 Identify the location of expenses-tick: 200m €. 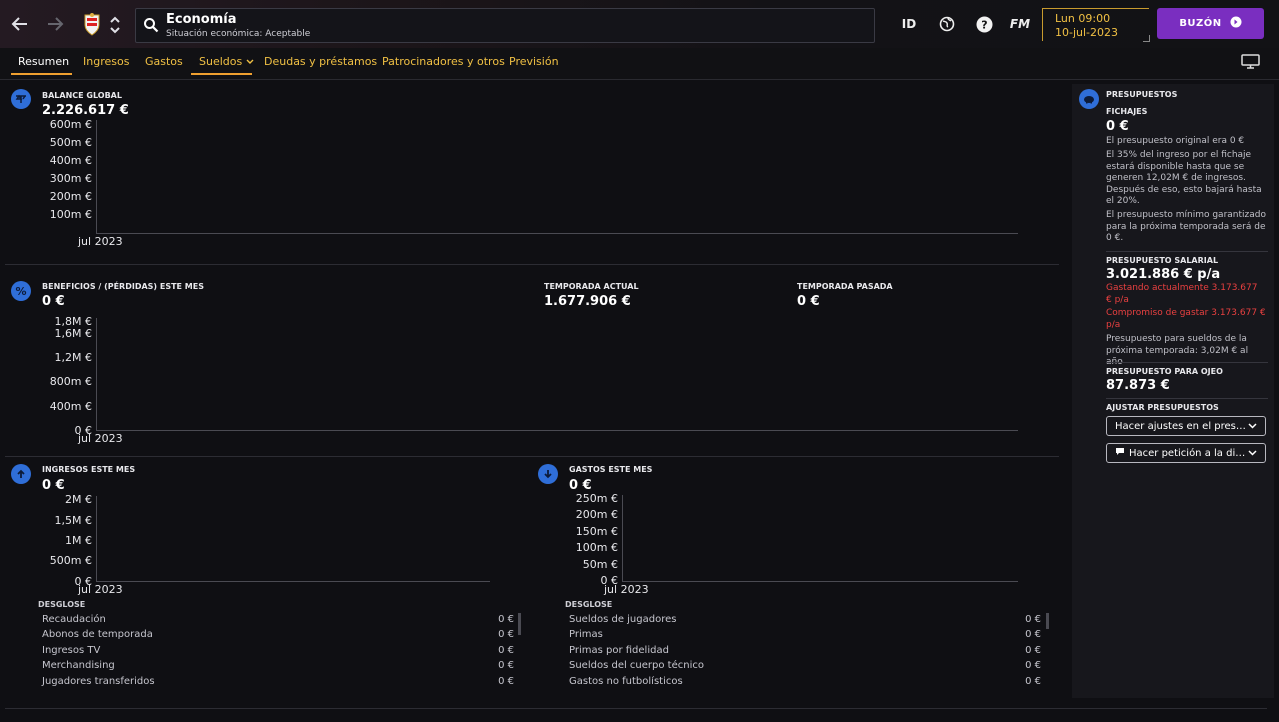
(596, 514).